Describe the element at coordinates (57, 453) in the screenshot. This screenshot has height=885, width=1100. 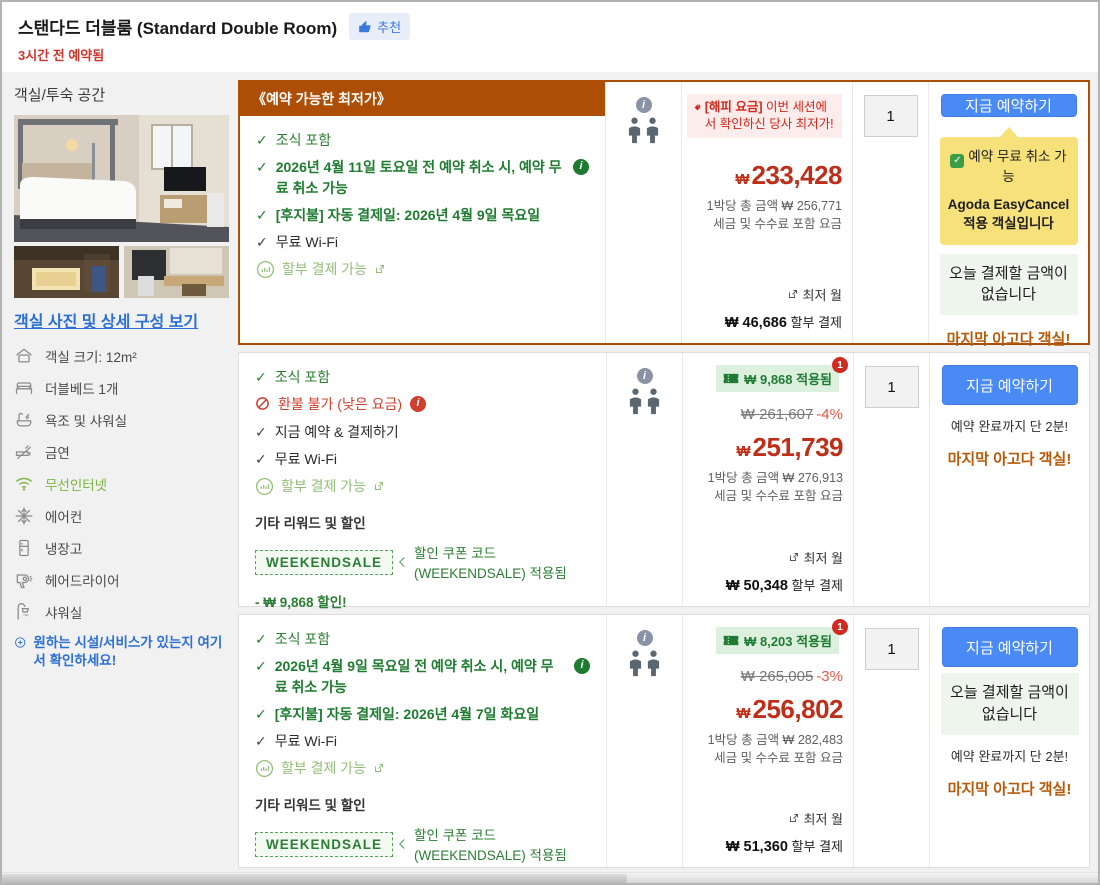
I see `amenity-label: 금연` at that location.